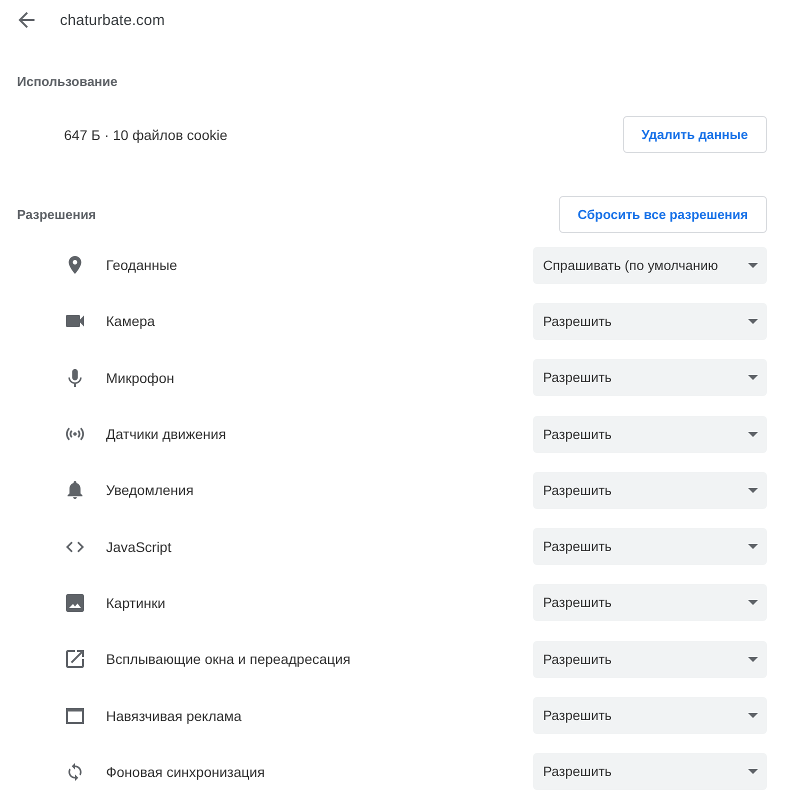  What do you see at coordinates (150, 490) in the screenshot?
I see `permission-label: Уведомления` at bounding box center [150, 490].